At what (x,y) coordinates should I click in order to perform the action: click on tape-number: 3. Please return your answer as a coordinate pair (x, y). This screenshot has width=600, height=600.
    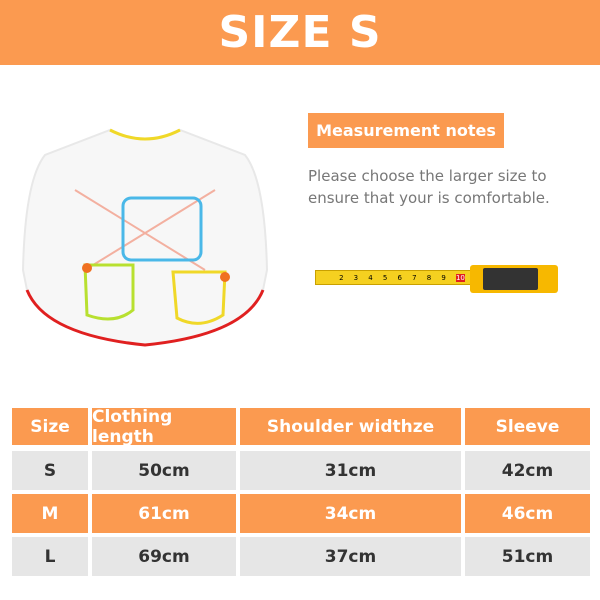
    Looking at the image, I should click on (356, 277).